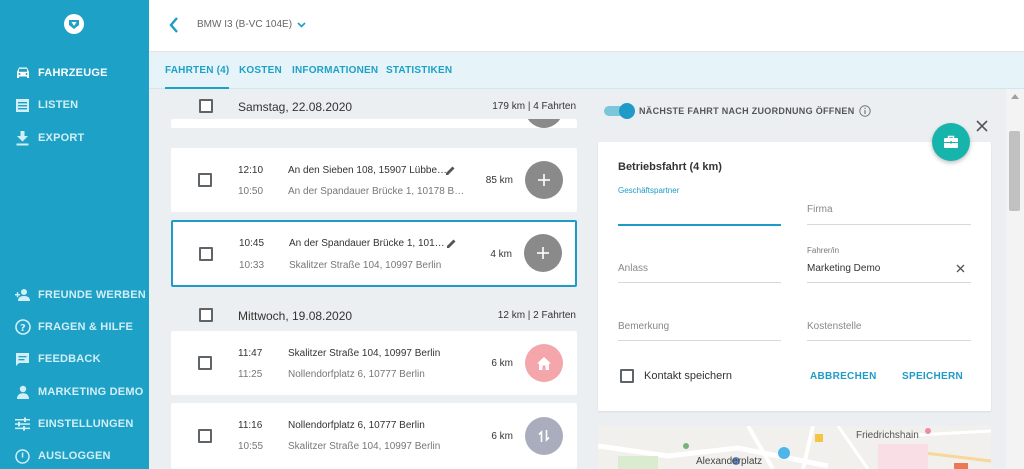  Describe the element at coordinates (729, 461) in the screenshot. I see `map-label-alexanderplatz: Alexanderplatz` at that location.